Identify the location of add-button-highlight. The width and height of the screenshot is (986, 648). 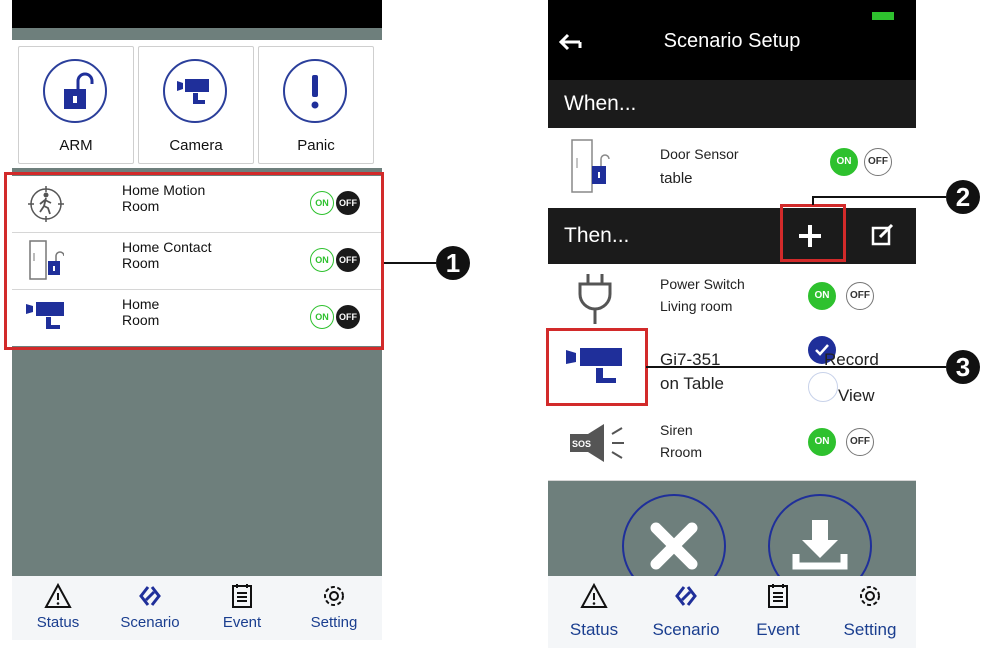
(813, 233).